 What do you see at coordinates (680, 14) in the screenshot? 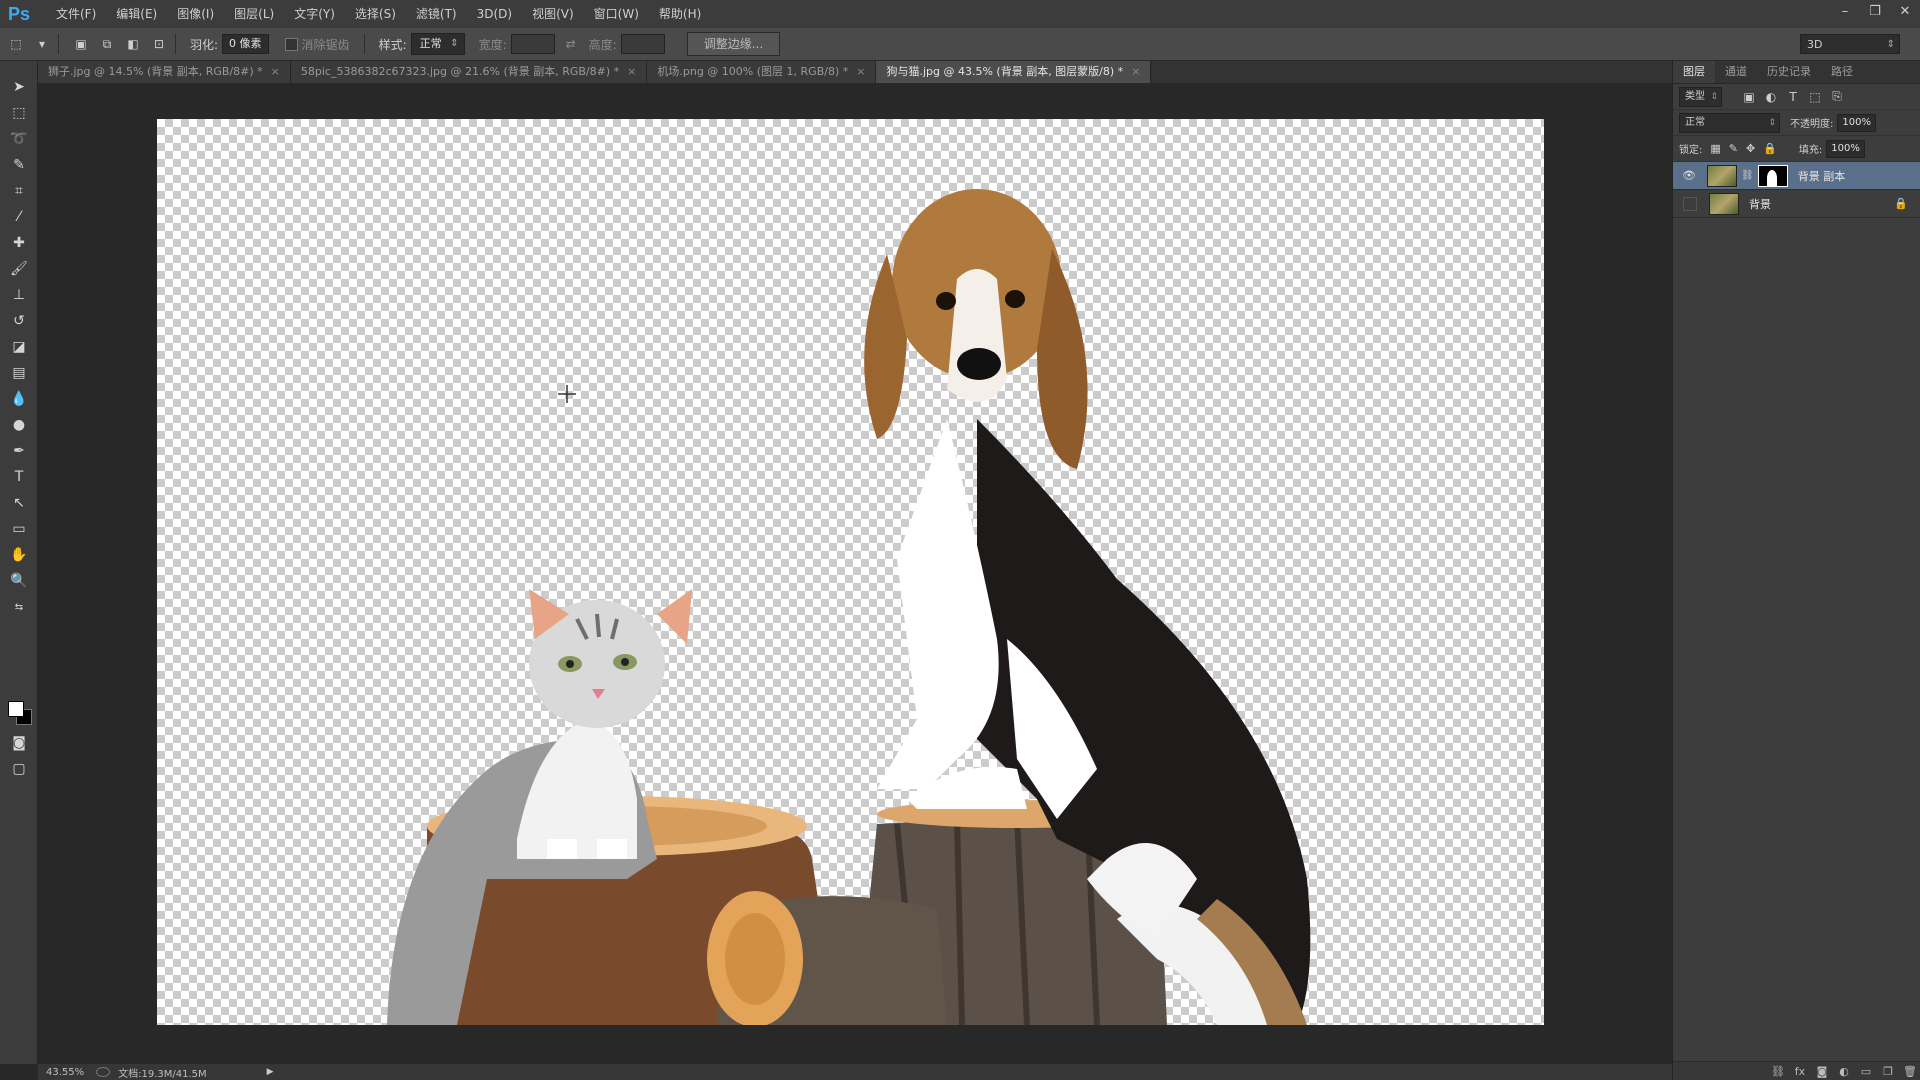
I see `menu-help: 帮助(H)` at bounding box center [680, 14].